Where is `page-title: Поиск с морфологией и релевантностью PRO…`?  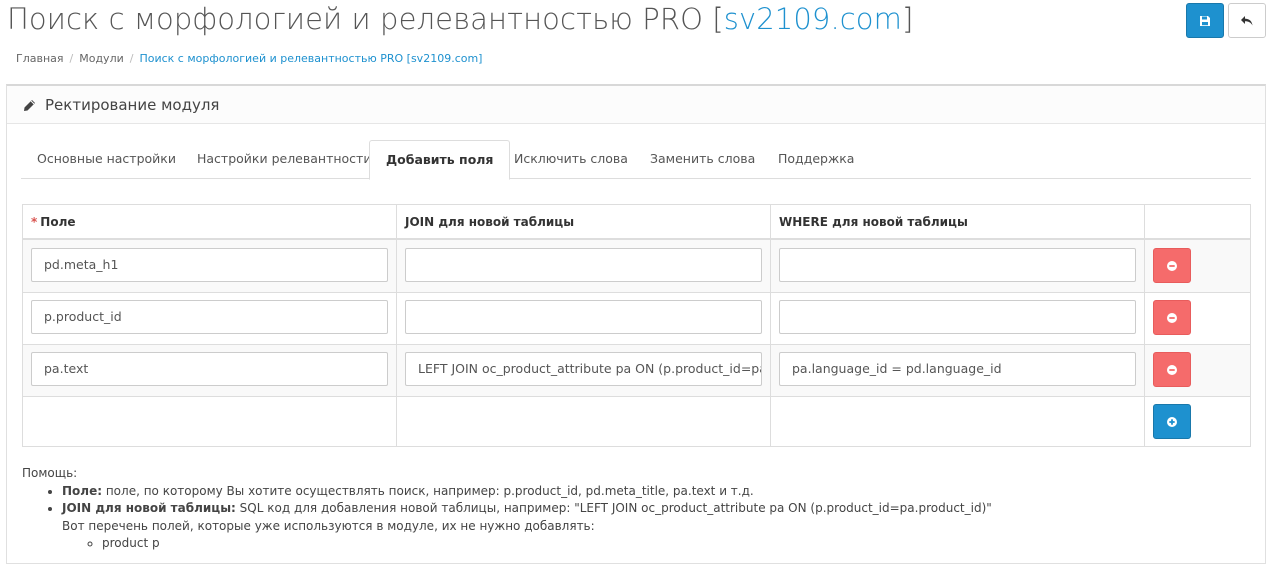
page-title: Поиск с морфологией и релевантностью PRO… is located at coordinates (460, 19).